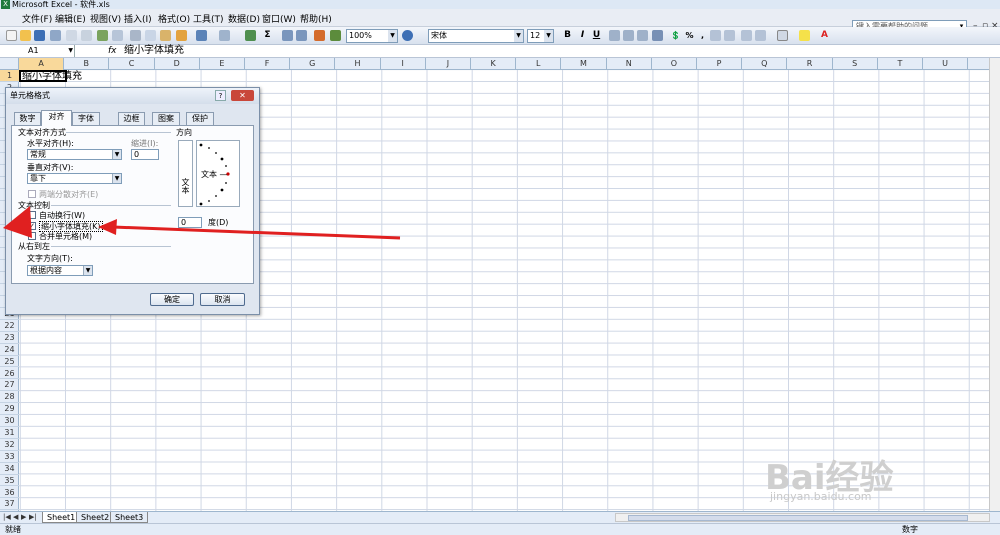  What do you see at coordinates (9, 338) in the screenshot?
I see `row-header-23: 23` at bounding box center [9, 338].